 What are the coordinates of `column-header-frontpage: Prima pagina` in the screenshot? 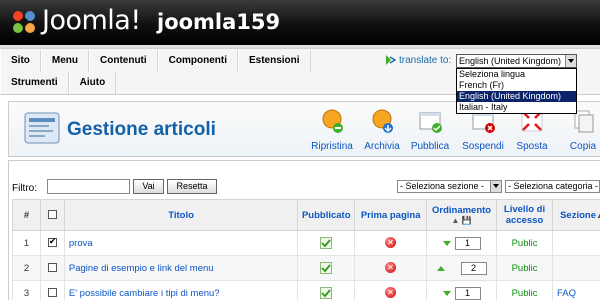 It's located at (391, 215).